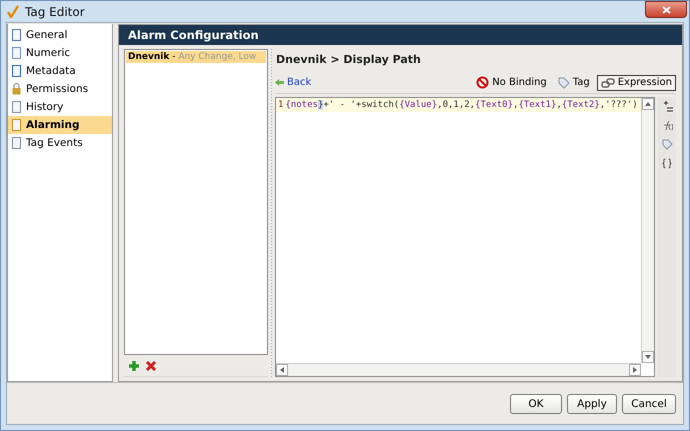 Image resolution: width=690 pixels, height=431 pixels. I want to click on back-link: Back, so click(293, 82).